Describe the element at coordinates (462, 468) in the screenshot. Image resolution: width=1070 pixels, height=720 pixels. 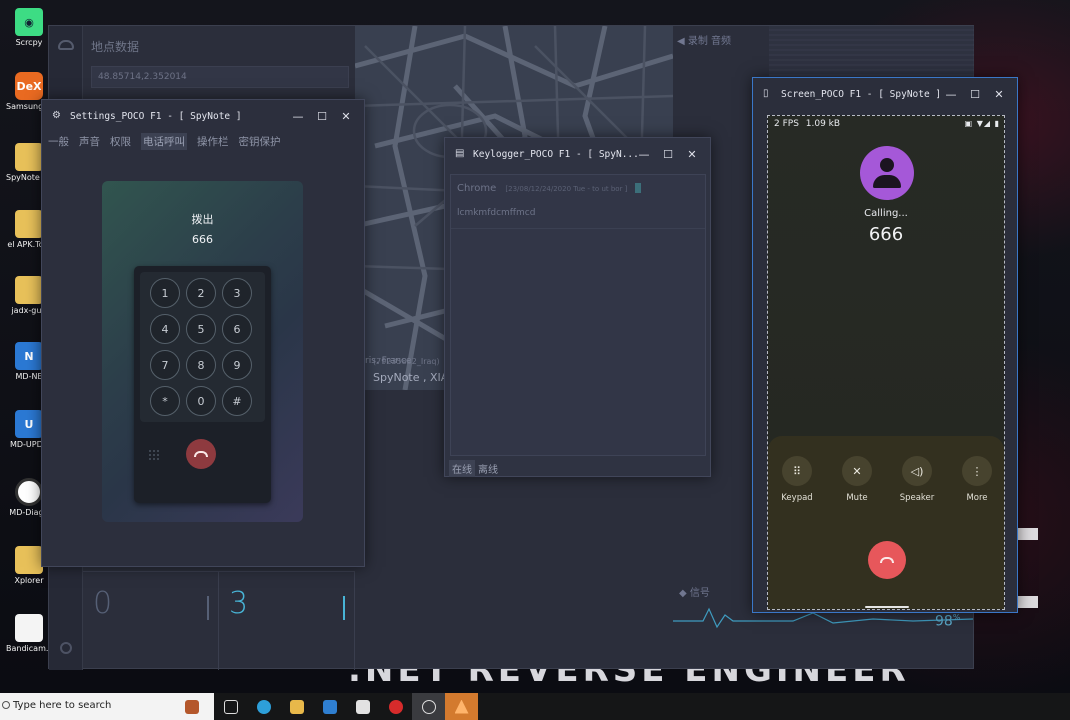
I see `status-online-tab: 在线` at that location.